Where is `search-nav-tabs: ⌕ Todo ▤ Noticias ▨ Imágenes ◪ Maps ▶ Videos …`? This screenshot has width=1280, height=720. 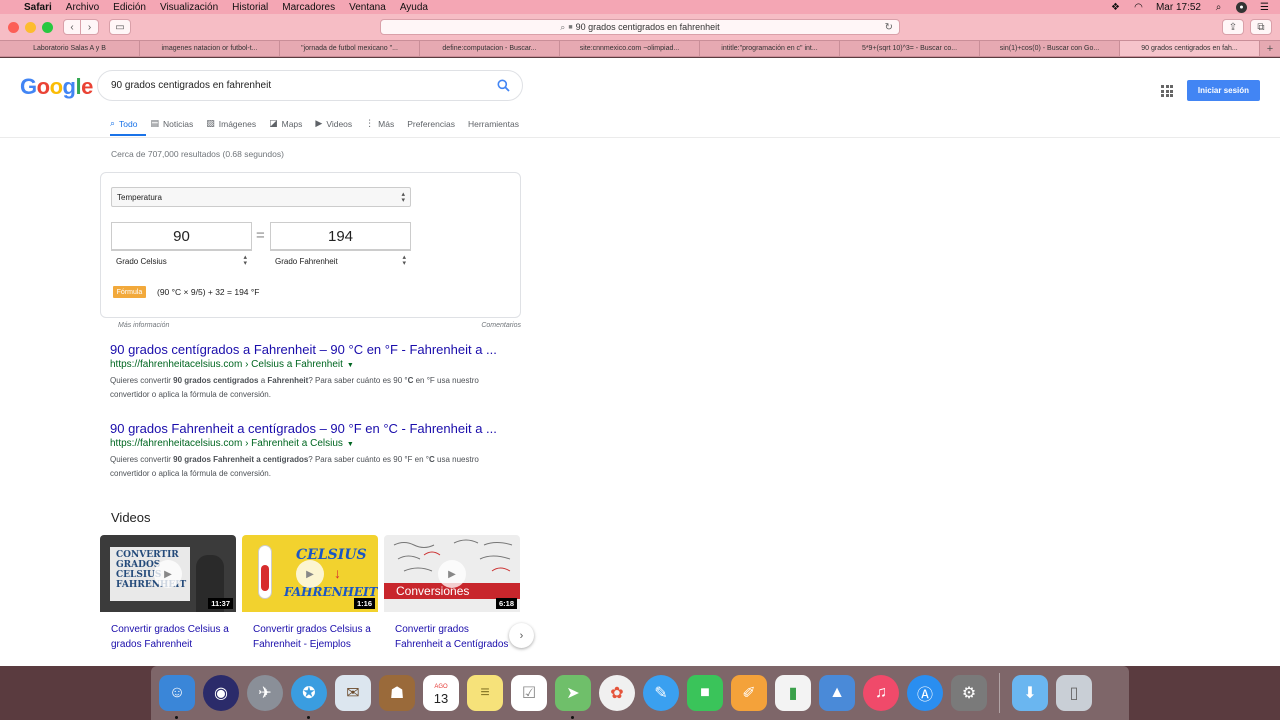 search-nav-tabs: ⌕ Todo ▤ Noticias ▨ Imágenes ◪ Maps ▶ Videos … is located at coordinates (321, 123).